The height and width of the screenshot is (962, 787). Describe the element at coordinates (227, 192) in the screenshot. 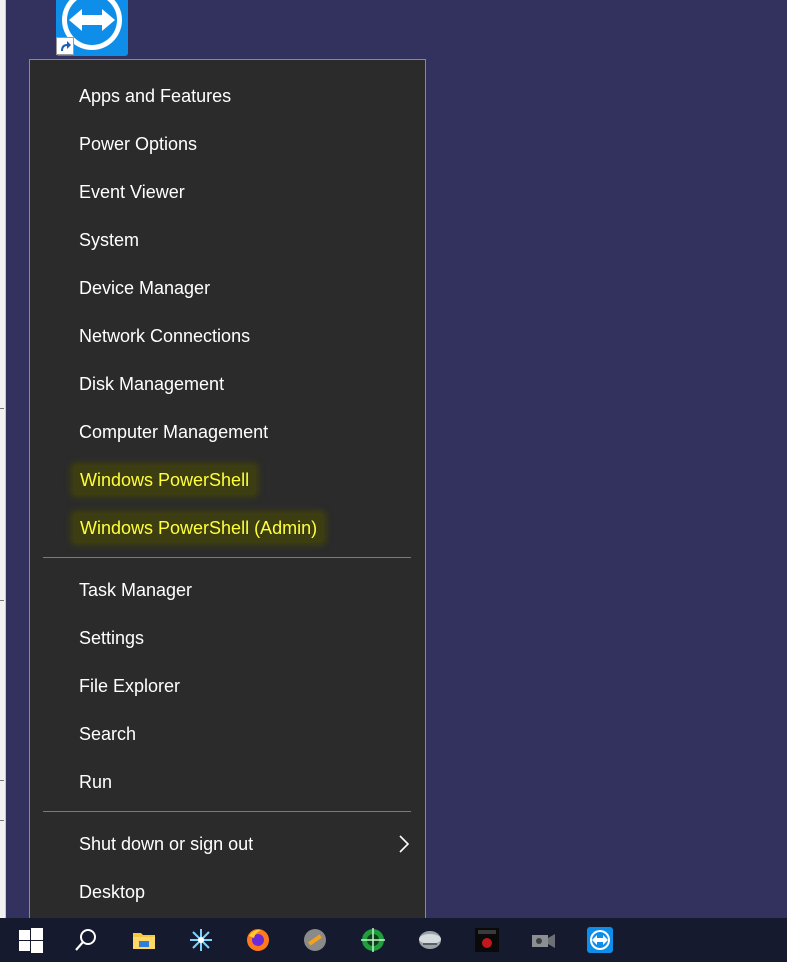

I see `menu-item-event-viewer: Event Viewer` at that location.